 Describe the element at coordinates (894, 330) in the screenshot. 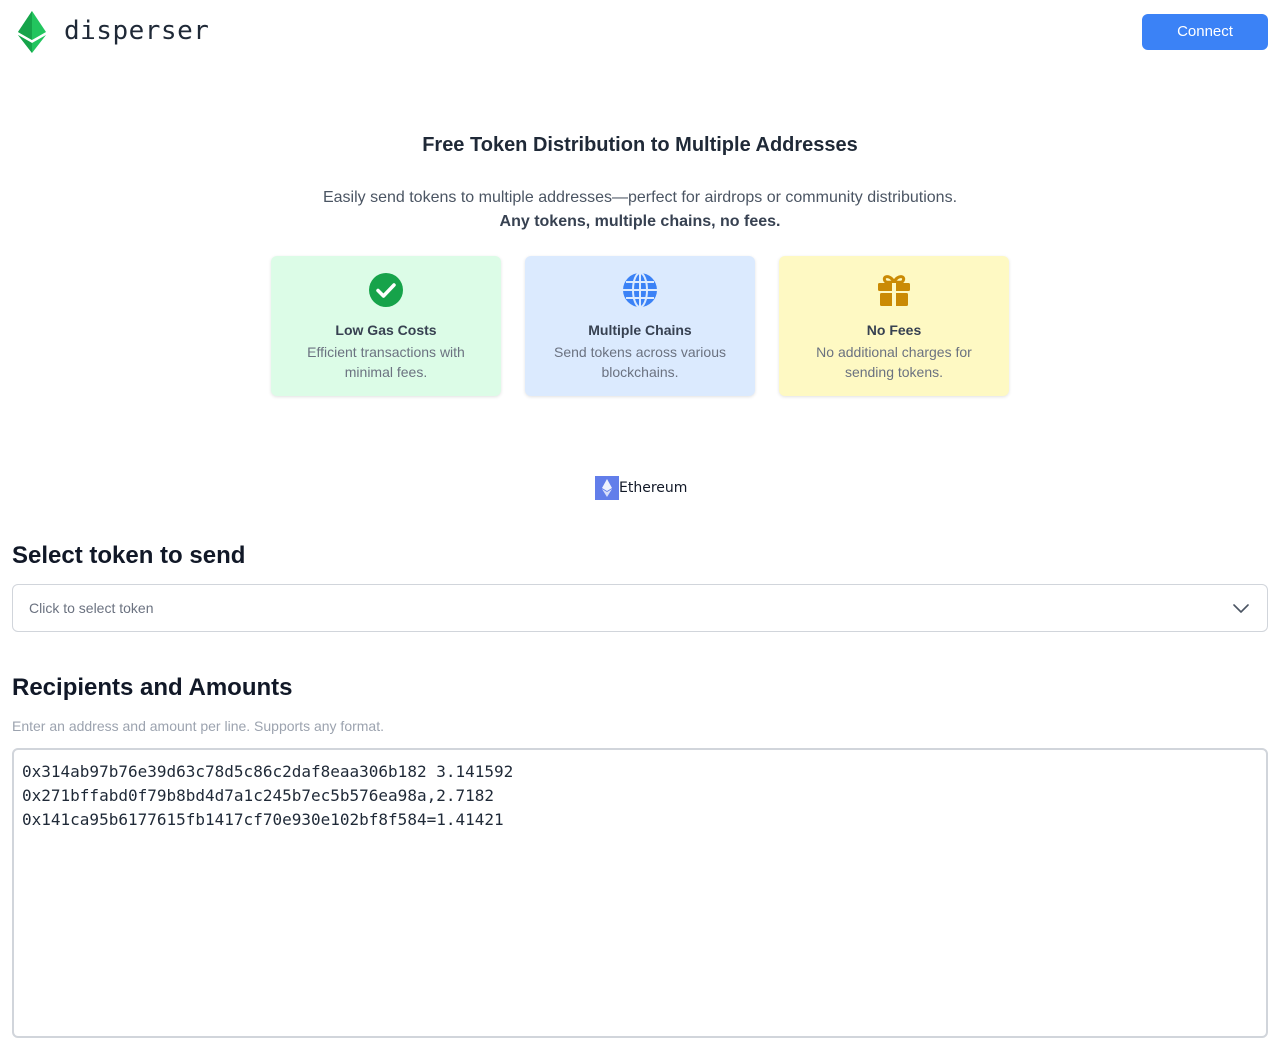

I see `feature-title: No Fees` at that location.